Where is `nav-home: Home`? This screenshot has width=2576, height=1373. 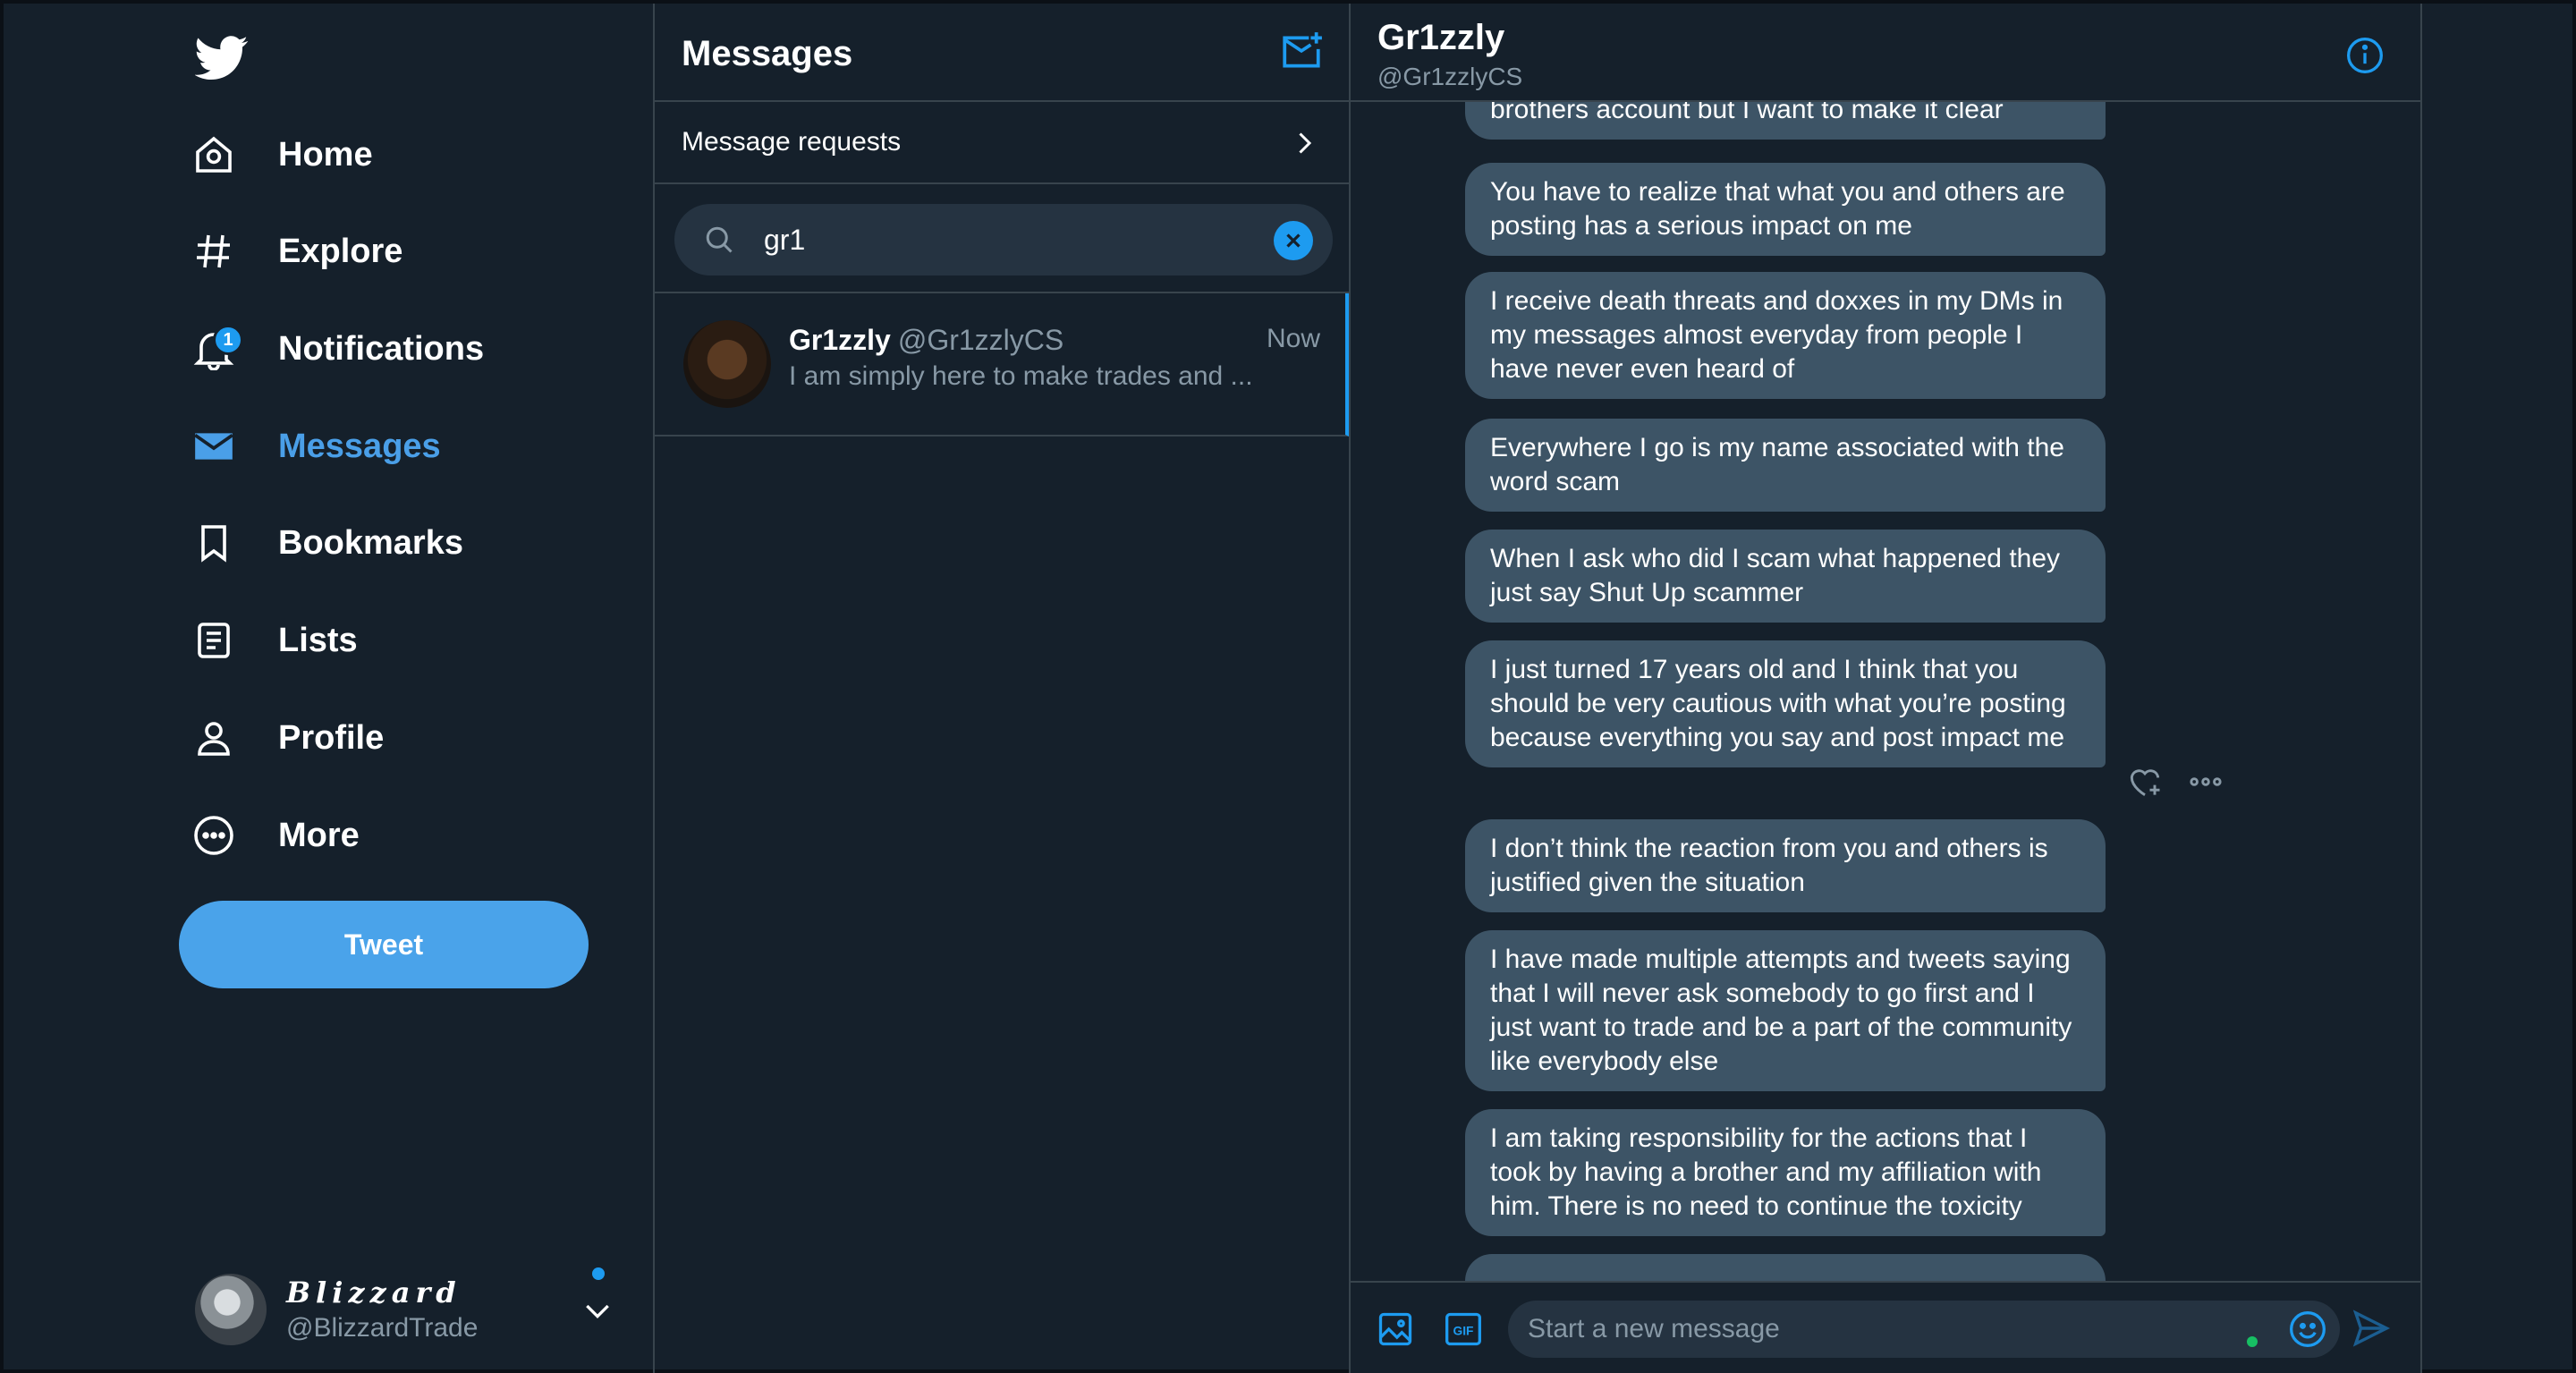
nav-home: Home is located at coordinates (295, 154).